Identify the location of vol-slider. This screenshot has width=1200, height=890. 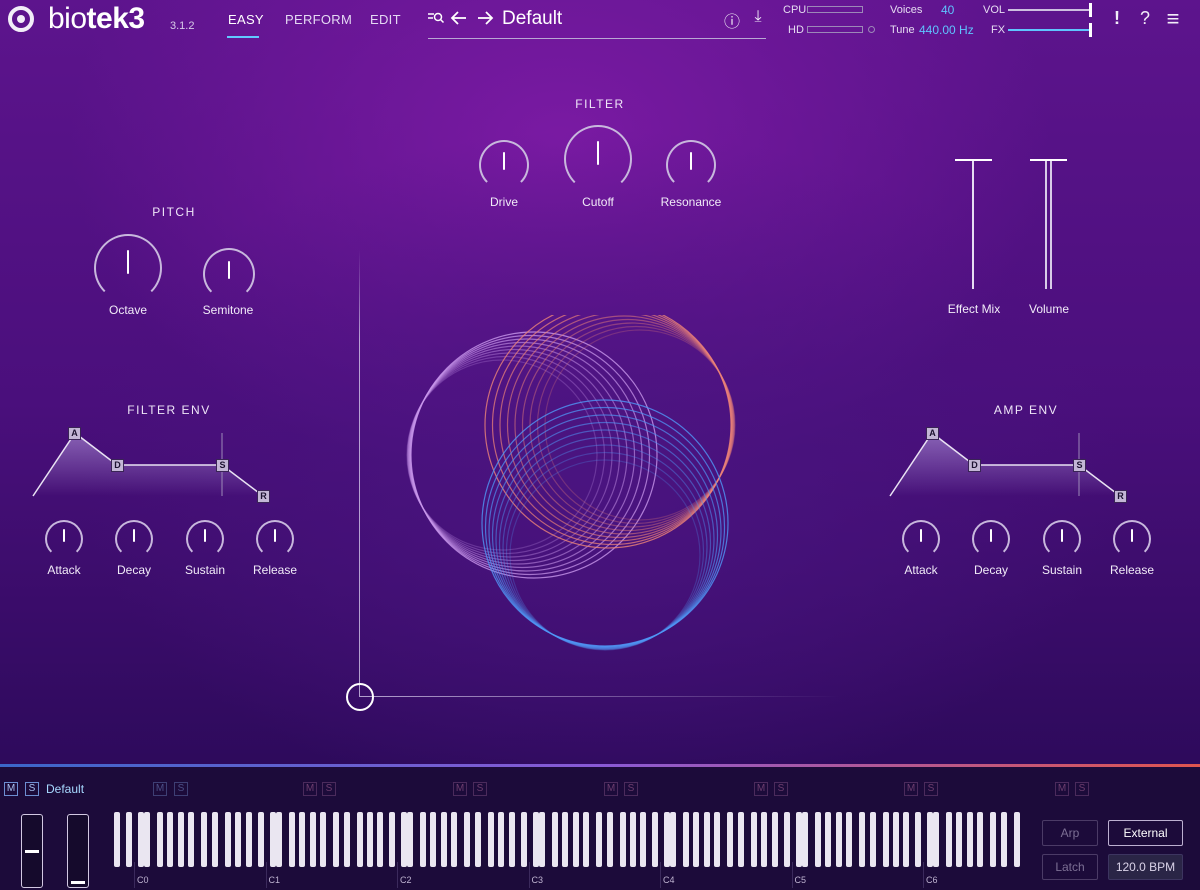
(1050, 10).